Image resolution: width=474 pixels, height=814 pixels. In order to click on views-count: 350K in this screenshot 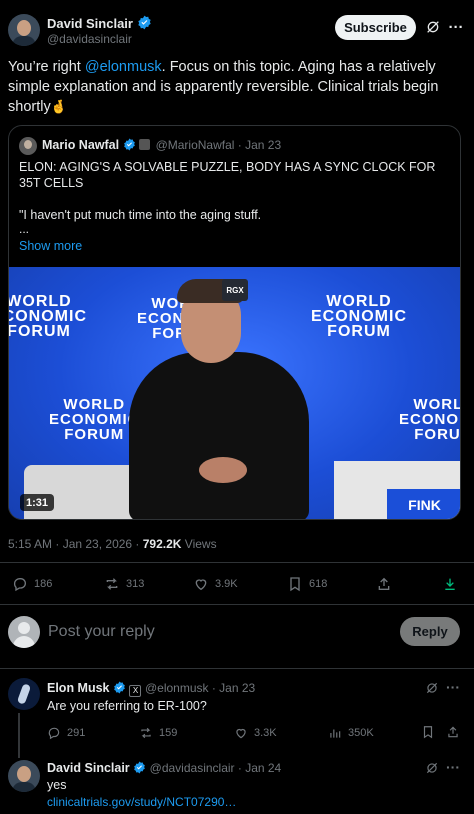, I will do `click(361, 733)`.